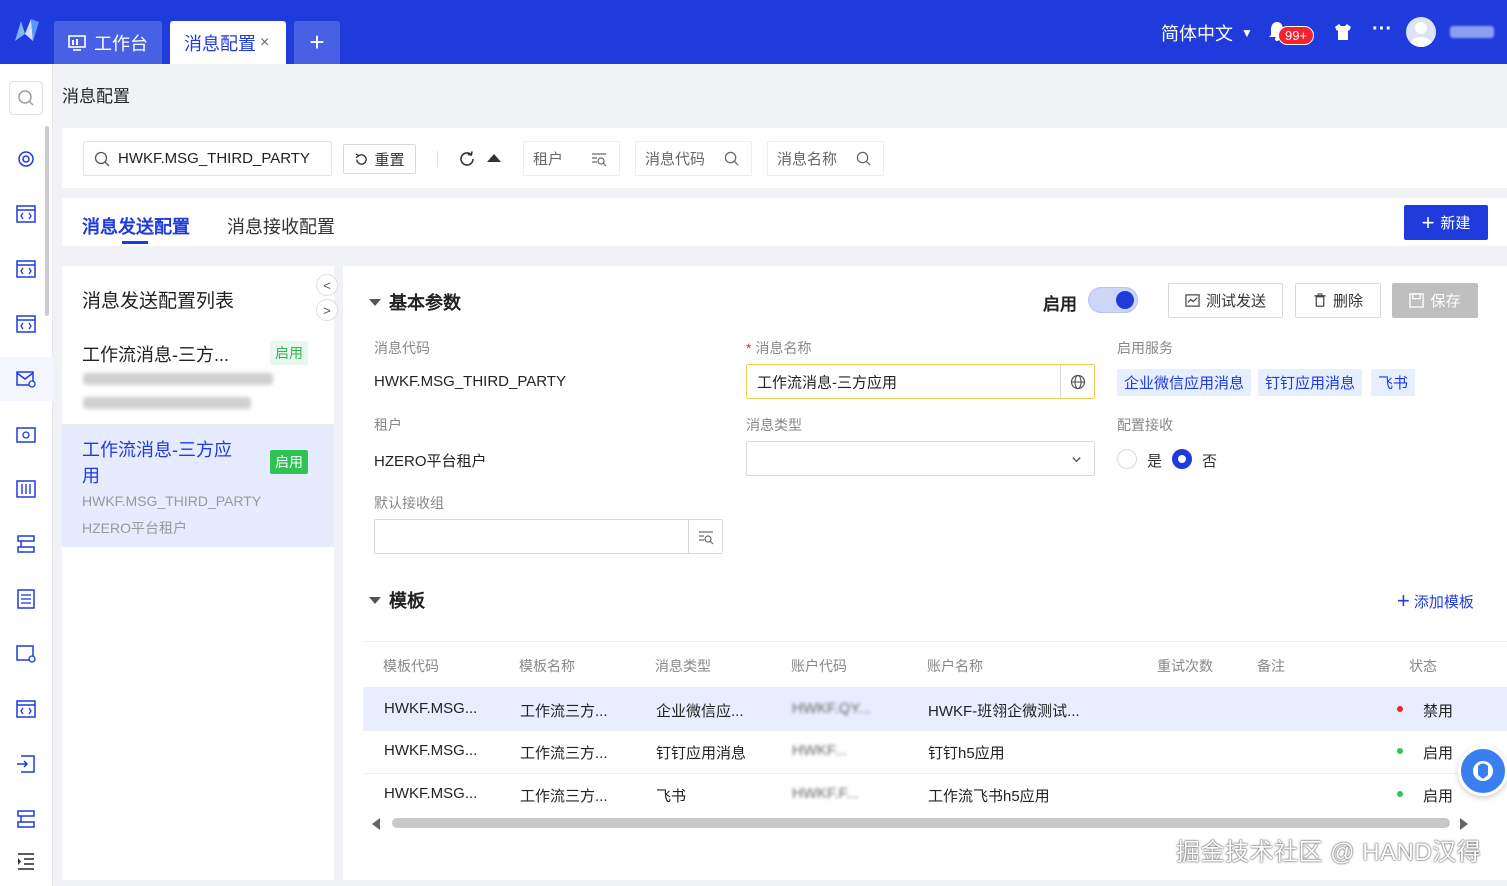 The height and width of the screenshot is (886, 1507). Describe the element at coordinates (388, 425) in the screenshot. I see `tenant-label: 租户` at that location.